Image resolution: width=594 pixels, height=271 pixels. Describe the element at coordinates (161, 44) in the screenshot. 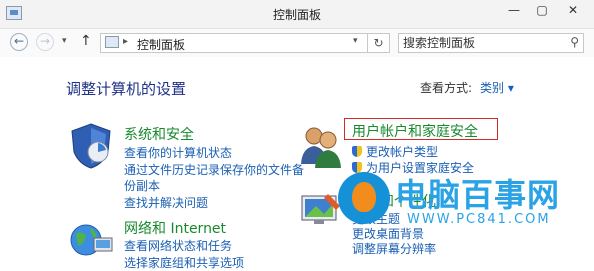

I see `breadcrumb-control-panel: 控制面板` at that location.